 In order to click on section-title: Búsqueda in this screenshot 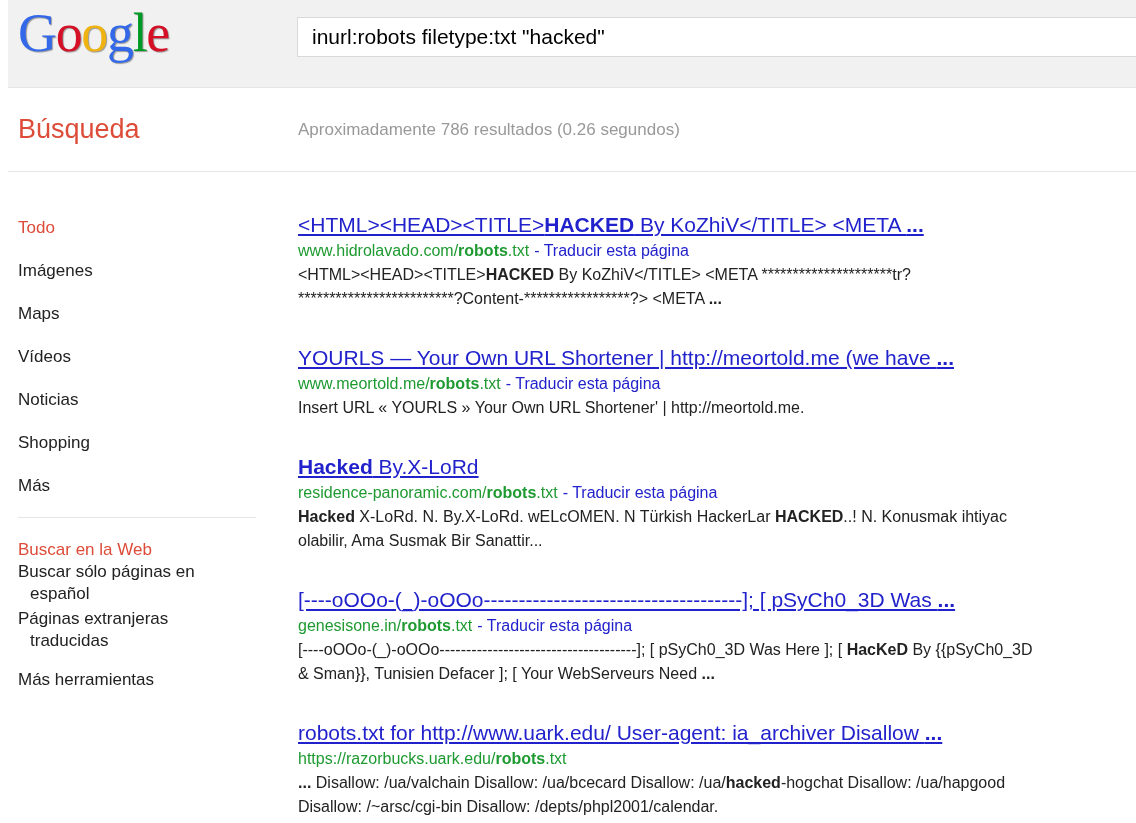, I will do `click(79, 130)`.